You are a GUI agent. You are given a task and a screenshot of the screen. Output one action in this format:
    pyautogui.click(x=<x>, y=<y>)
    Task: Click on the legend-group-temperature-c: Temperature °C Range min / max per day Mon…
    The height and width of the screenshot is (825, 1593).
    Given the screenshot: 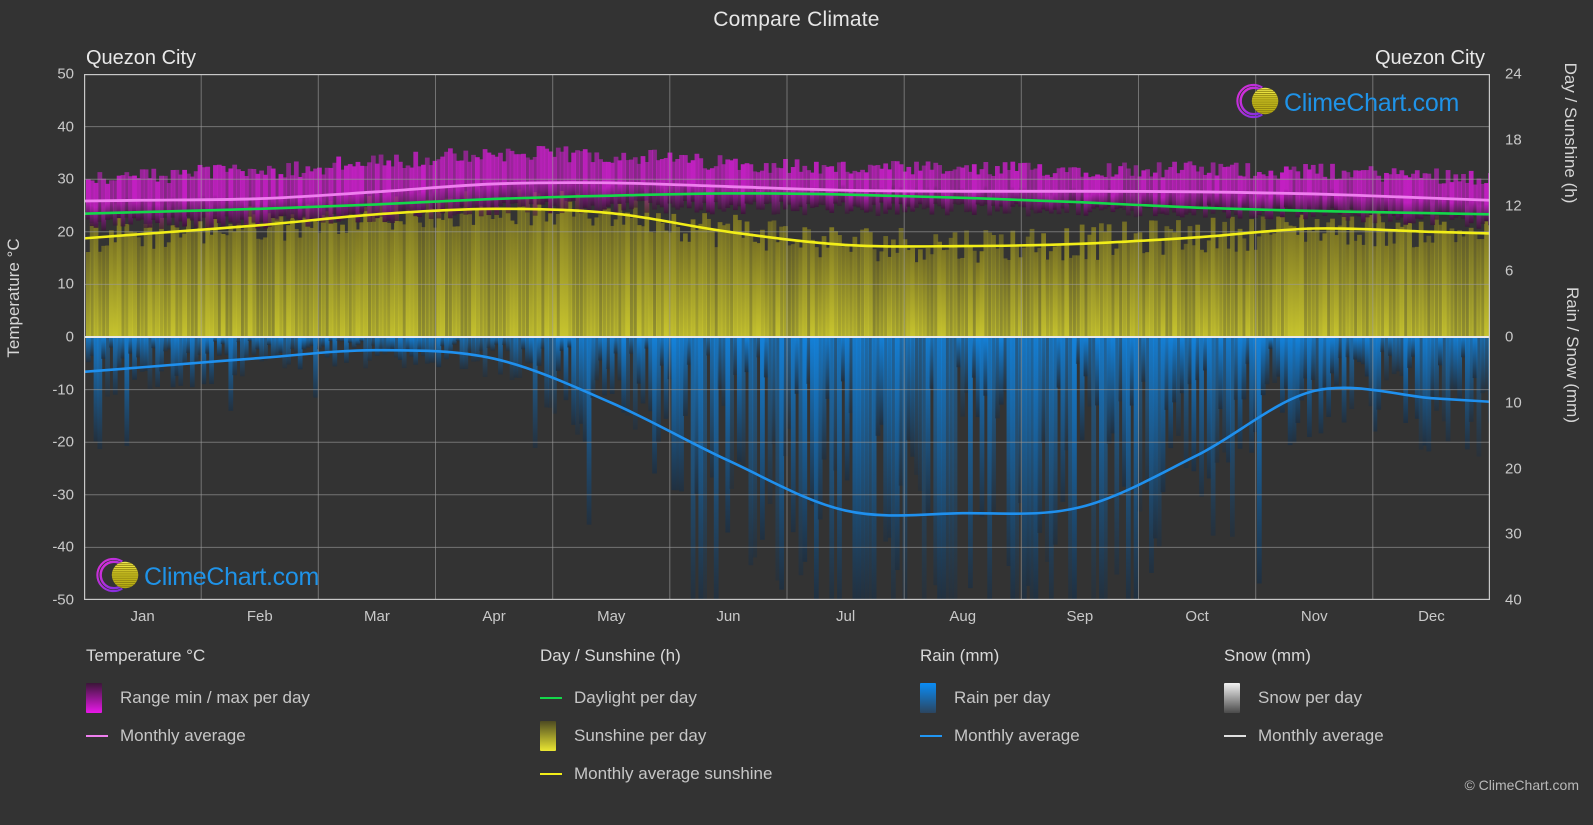 What is the action you would take?
    pyautogui.click(x=198, y=700)
    